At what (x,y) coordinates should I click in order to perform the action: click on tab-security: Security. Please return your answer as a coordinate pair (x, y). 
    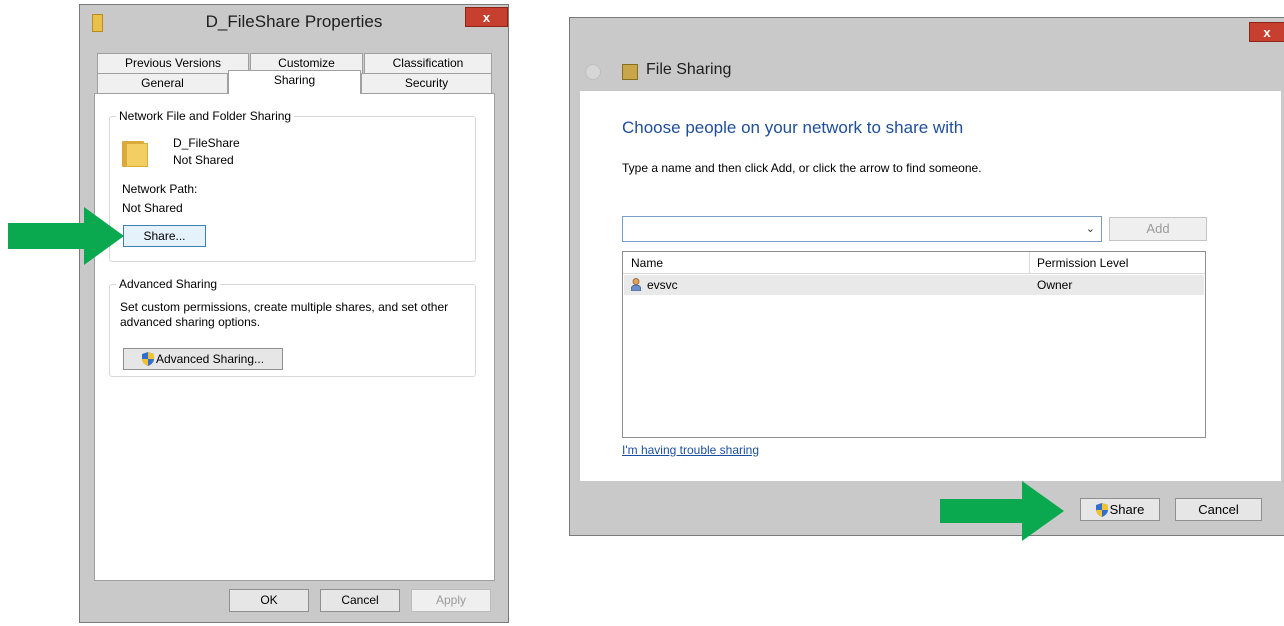
    Looking at the image, I should click on (426, 83).